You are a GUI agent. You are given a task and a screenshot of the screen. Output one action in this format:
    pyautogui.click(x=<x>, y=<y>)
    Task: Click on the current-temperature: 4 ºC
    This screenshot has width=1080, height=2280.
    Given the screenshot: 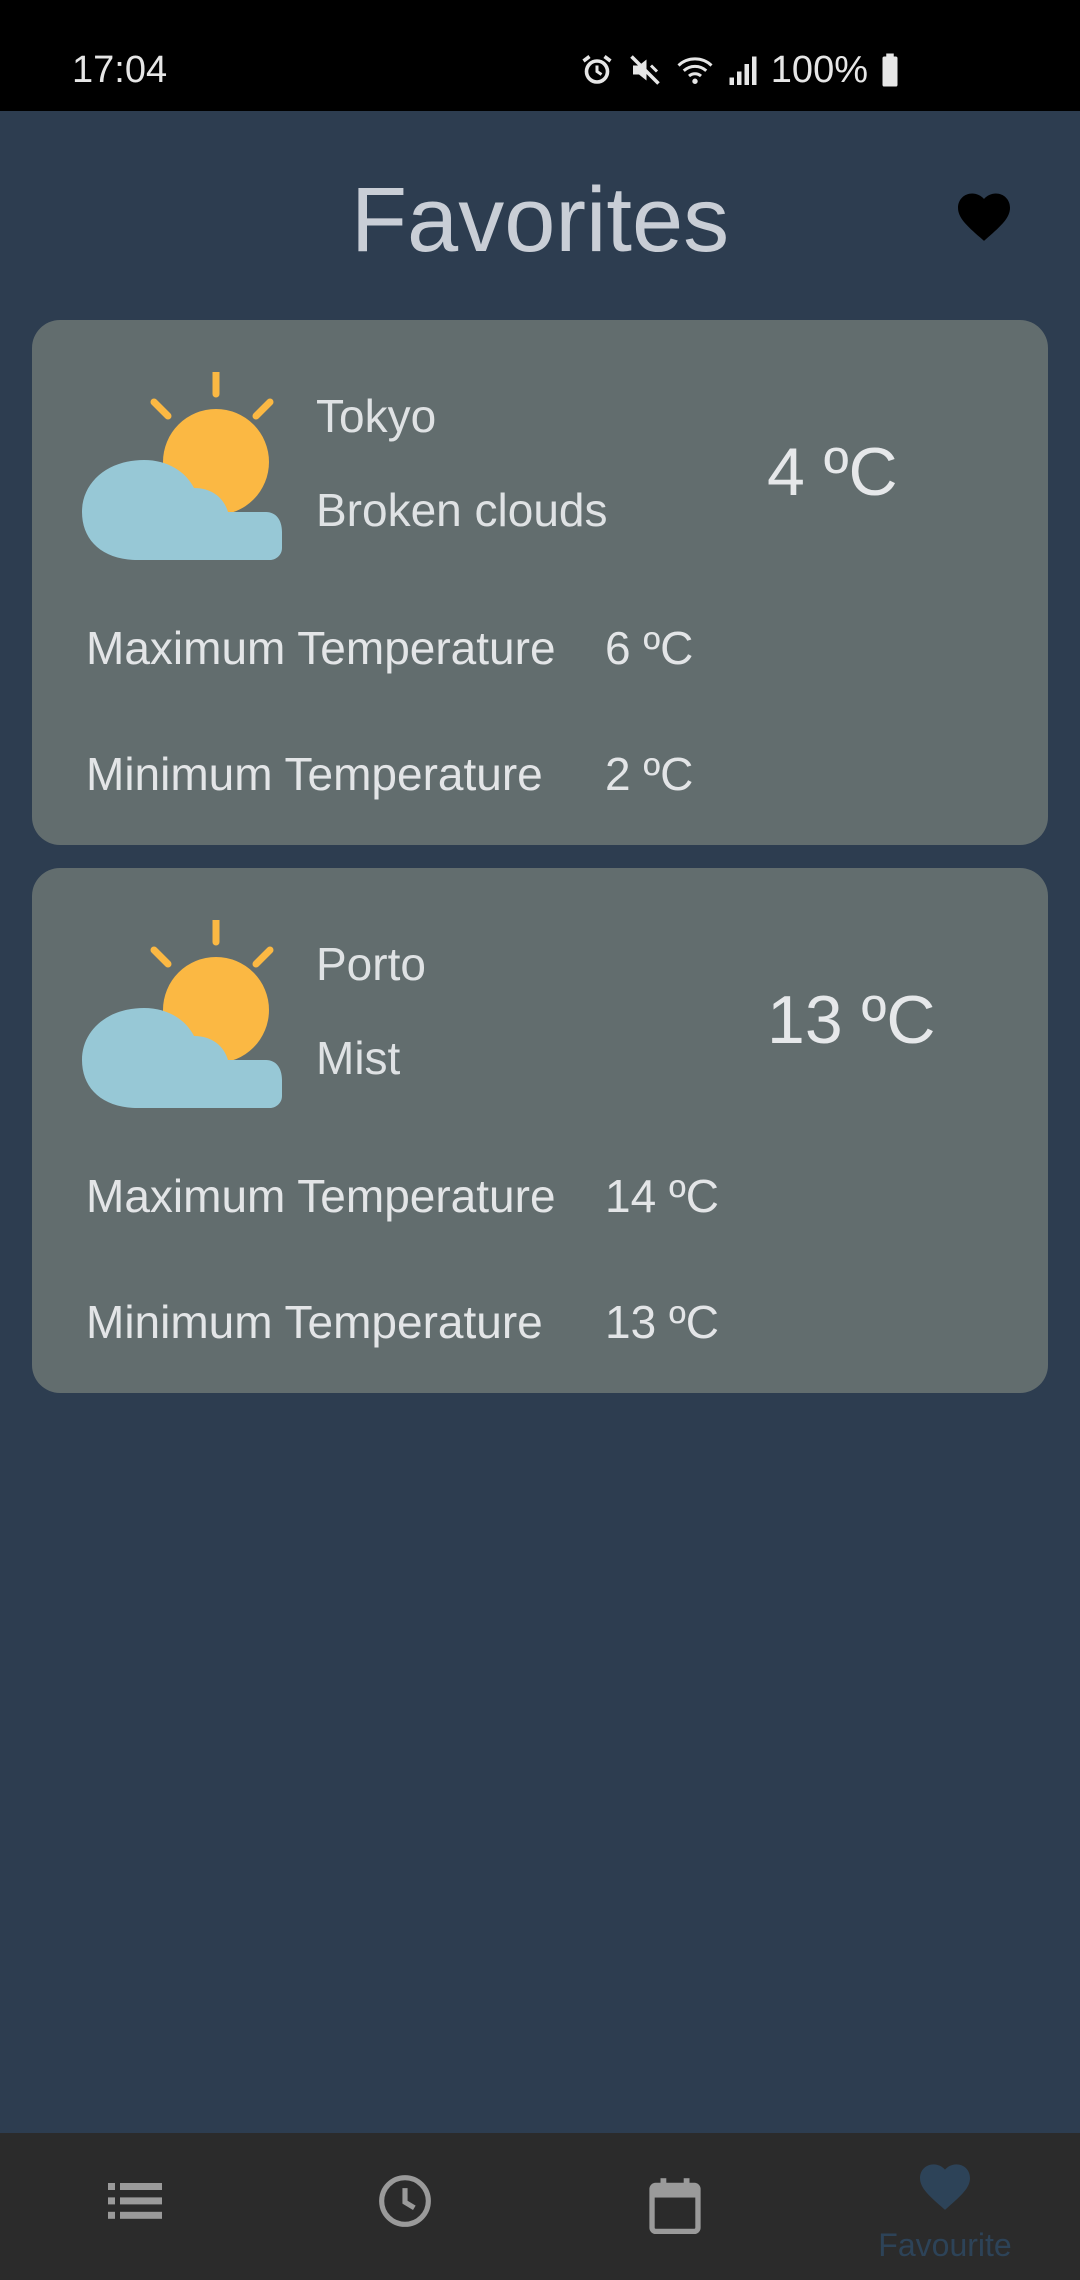 What is the action you would take?
    pyautogui.click(x=832, y=472)
    